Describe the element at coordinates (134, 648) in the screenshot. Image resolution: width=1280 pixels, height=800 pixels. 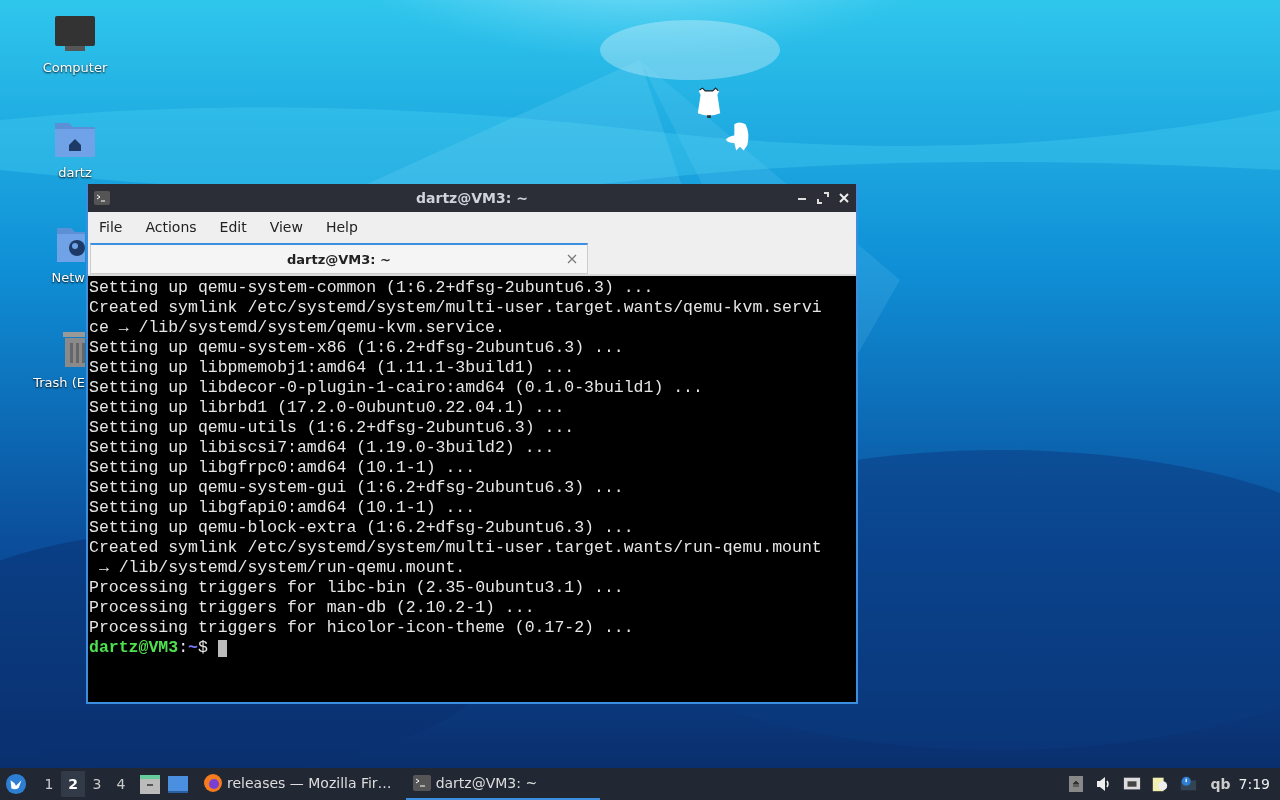
I see `prompt-user-host: dartz@VM3` at that location.